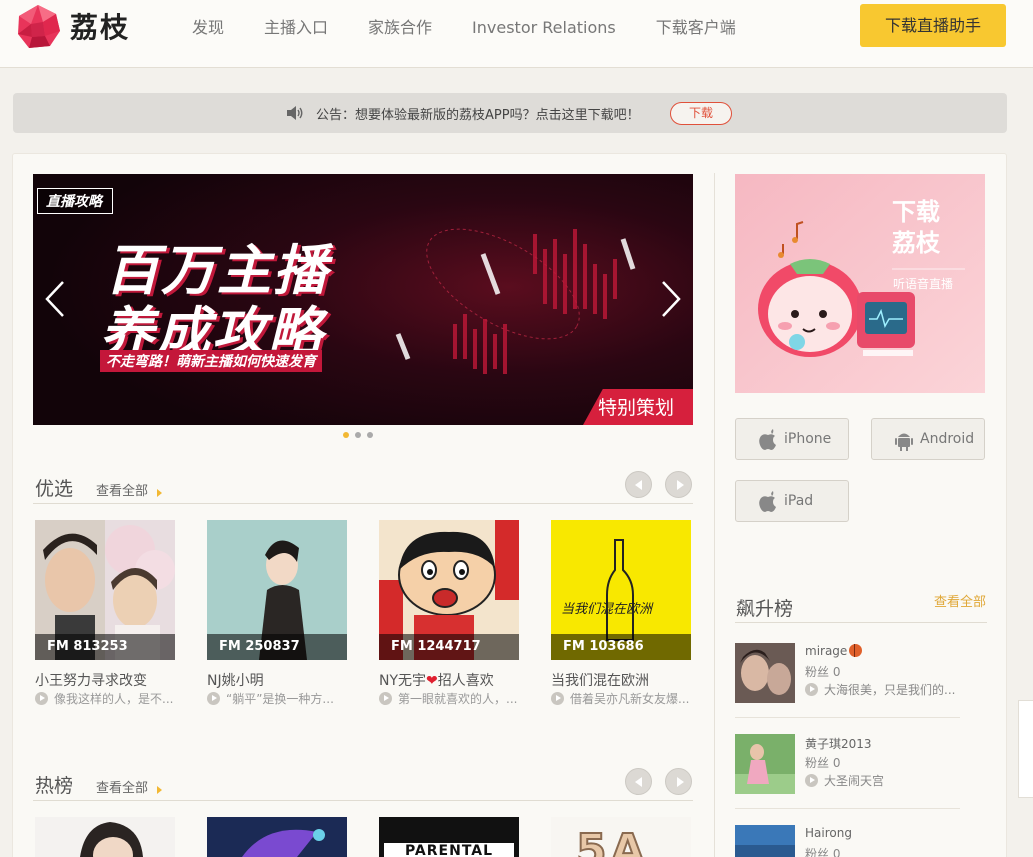  What do you see at coordinates (701, 113) in the screenshot?
I see `announcement-download-button: 下载` at bounding box center [701, 113].